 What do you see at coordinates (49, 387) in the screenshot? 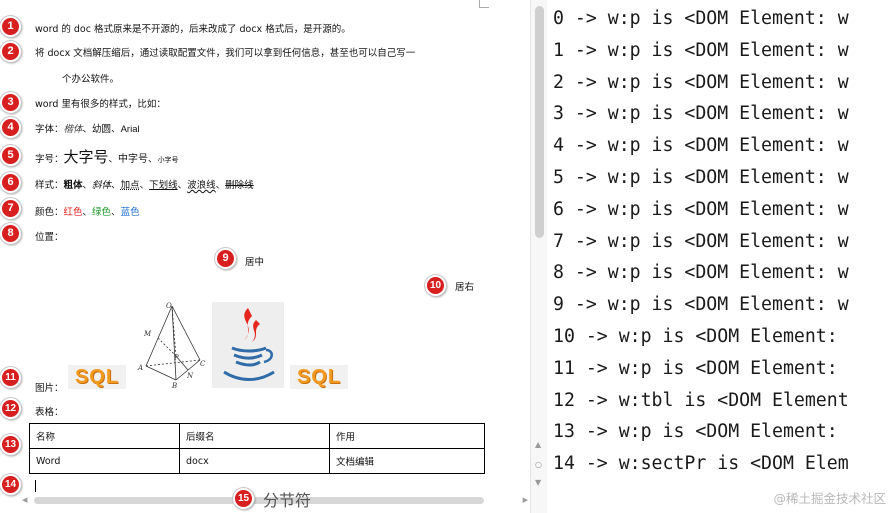
I see `image-label: 图片：` at bounding box center [49, 387].